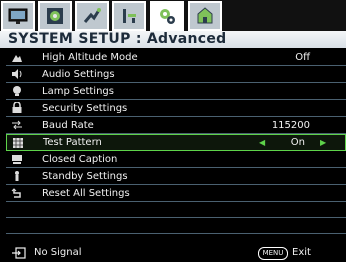  I want to click on input-source-icon, so click(19, 253).